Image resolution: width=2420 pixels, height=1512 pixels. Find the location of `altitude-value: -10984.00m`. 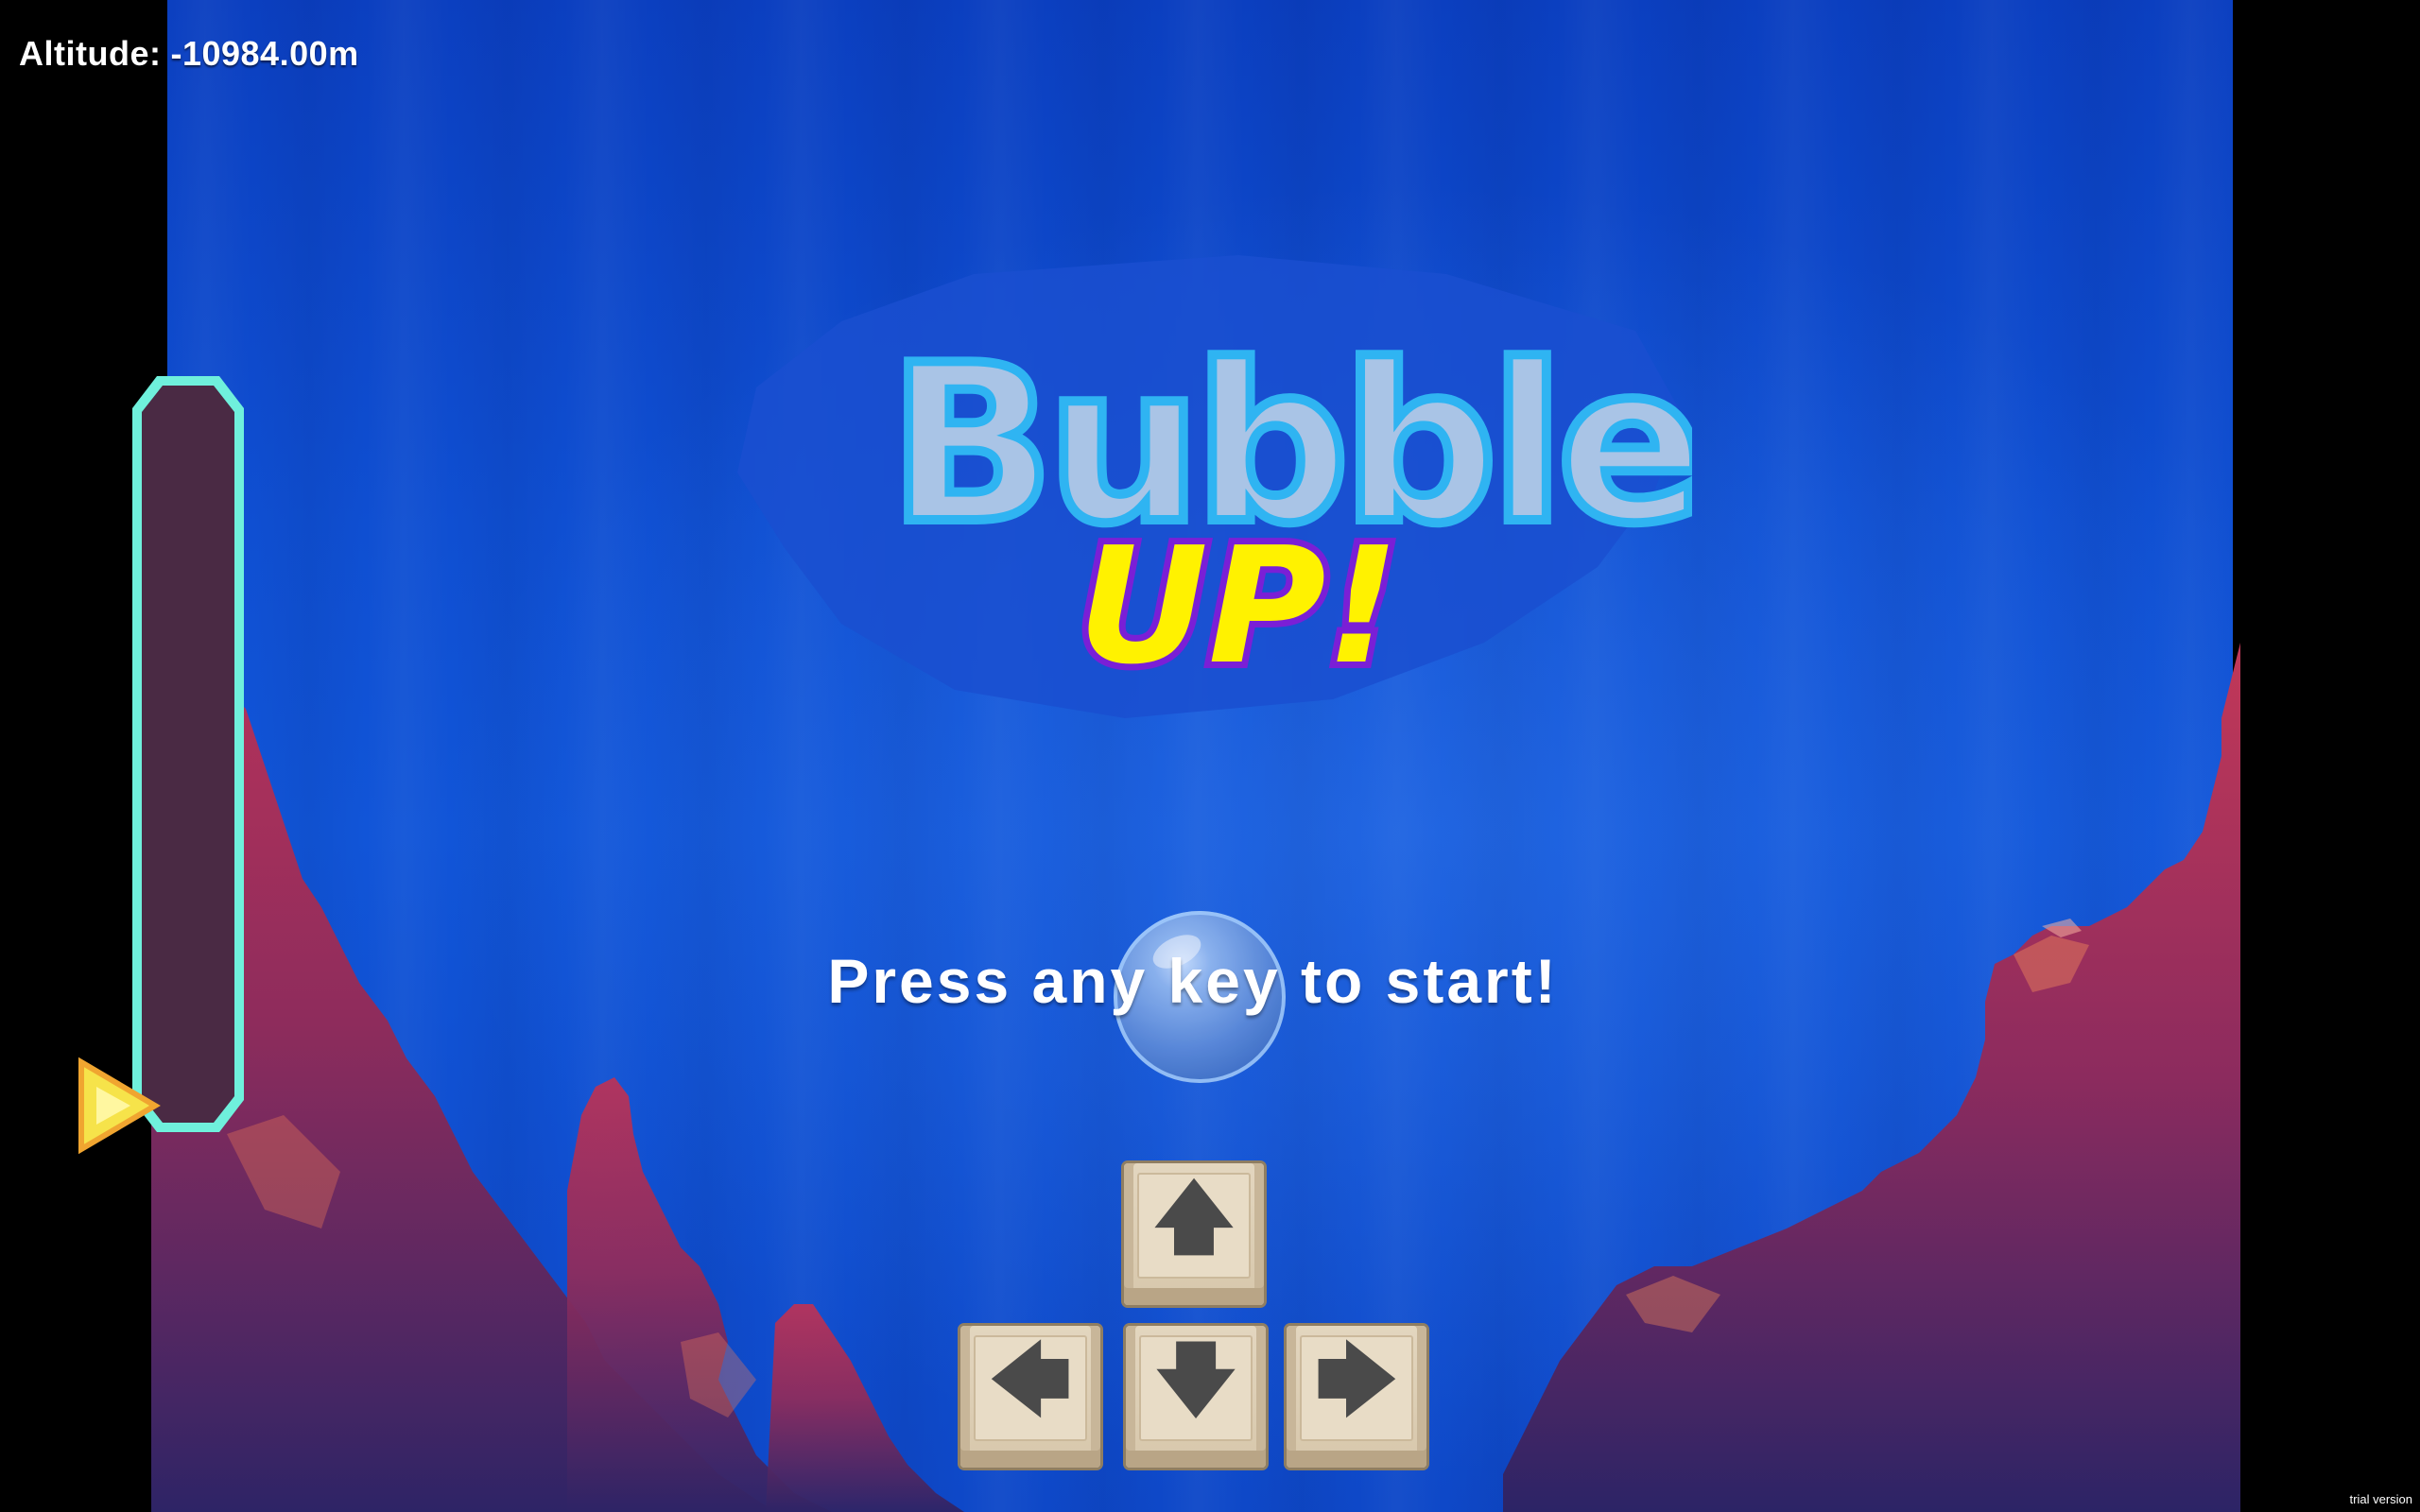

altitude-value: -10984.00m is located at coordinates (264, 53).